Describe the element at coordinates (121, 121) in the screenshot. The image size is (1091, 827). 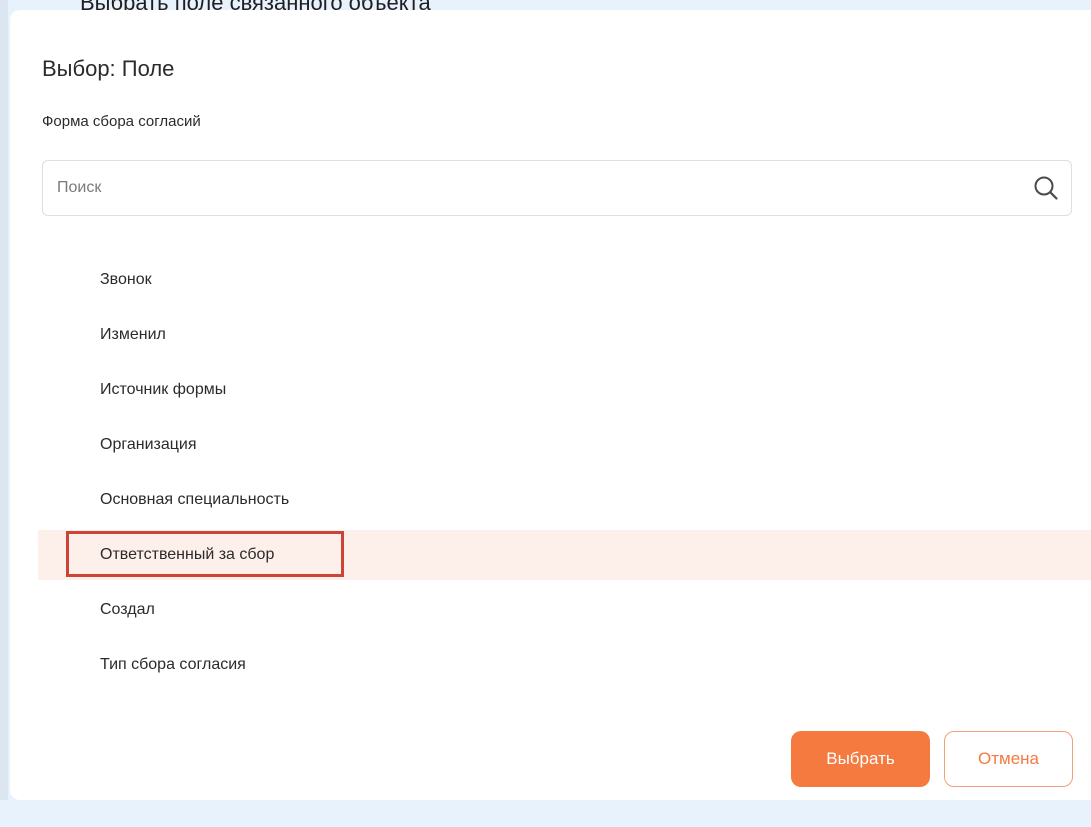
I see `dialog-subtitle: Форма сбора согласий` at that location.